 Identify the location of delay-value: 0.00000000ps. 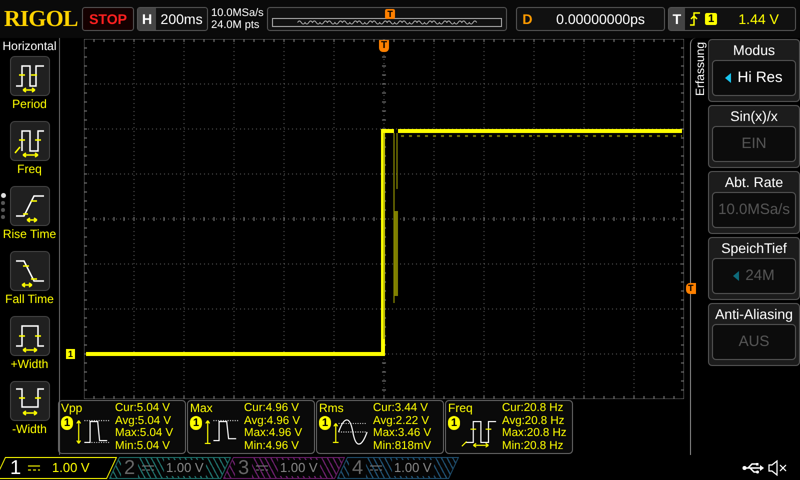
(600, 19).